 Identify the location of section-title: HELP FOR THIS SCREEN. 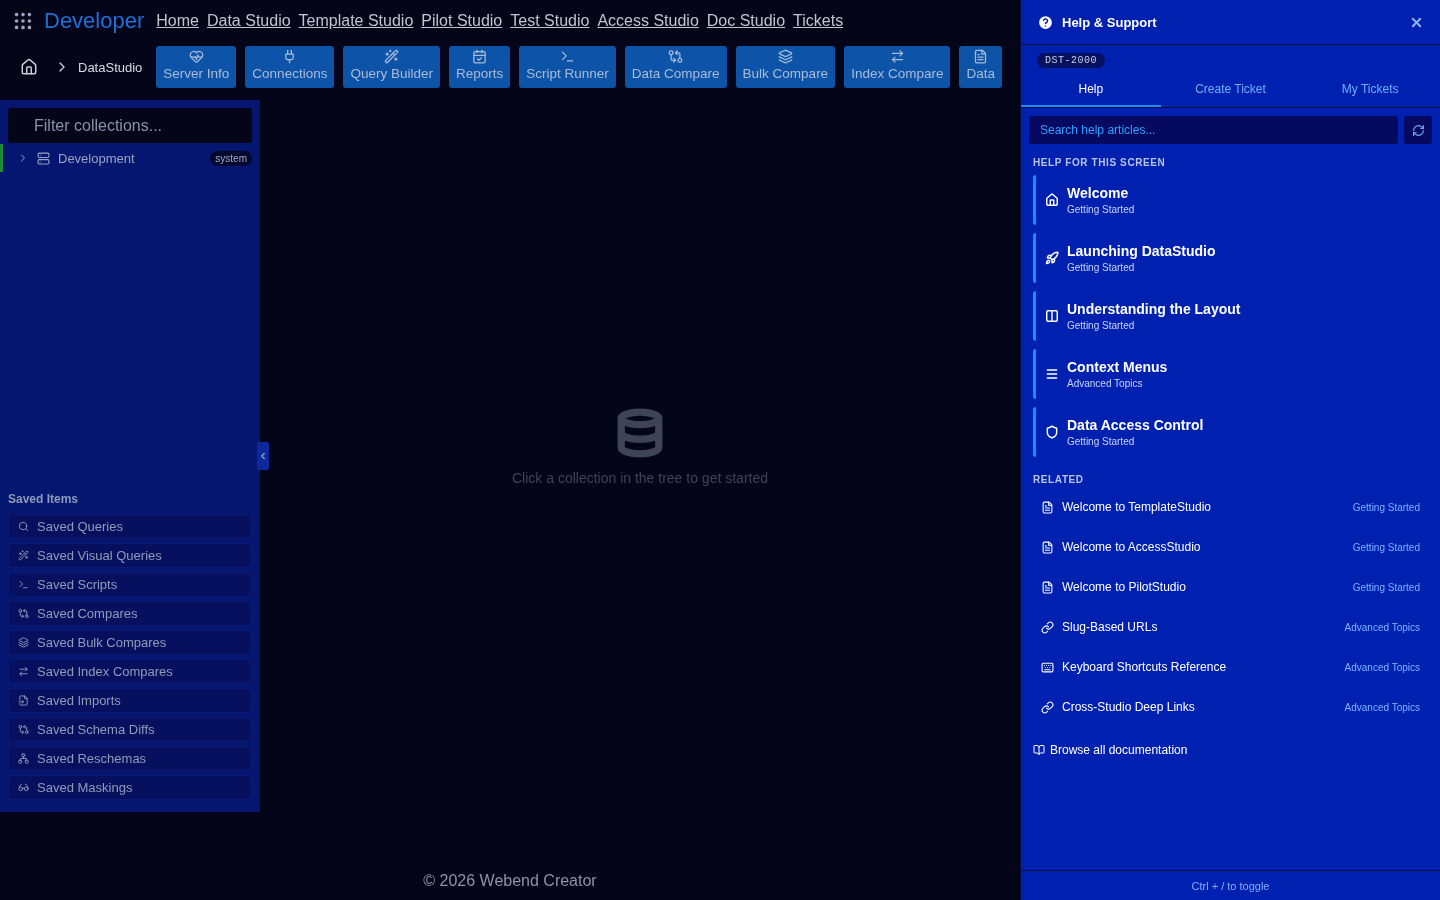
(1099, 163).